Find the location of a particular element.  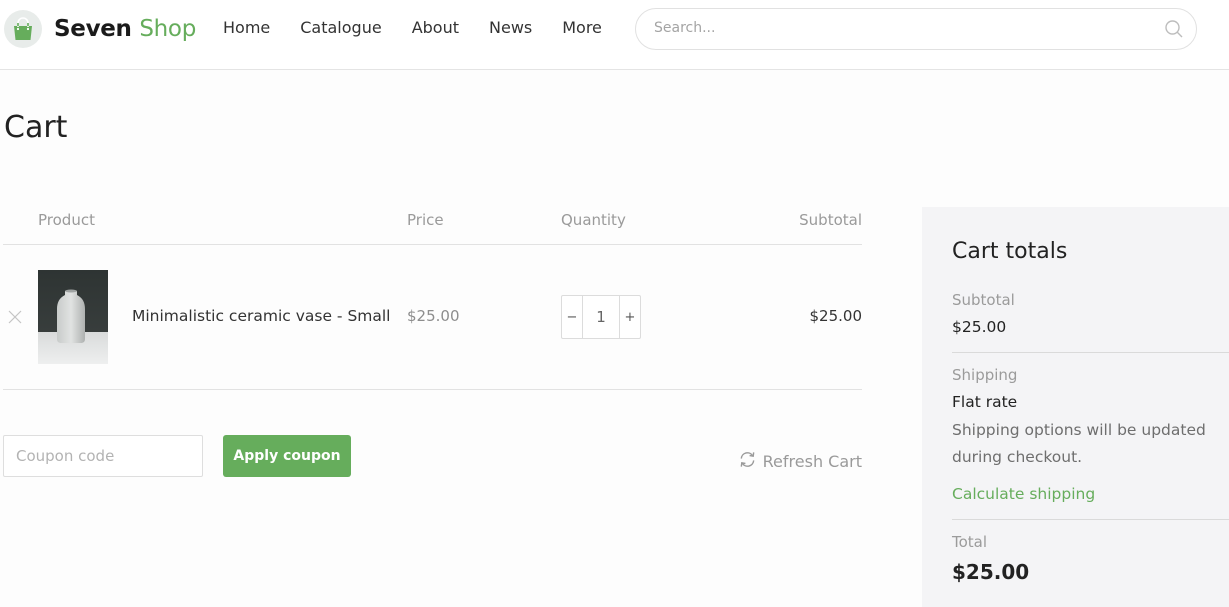

subtotal-value: $25.00 is located at coordinates (979, 327).